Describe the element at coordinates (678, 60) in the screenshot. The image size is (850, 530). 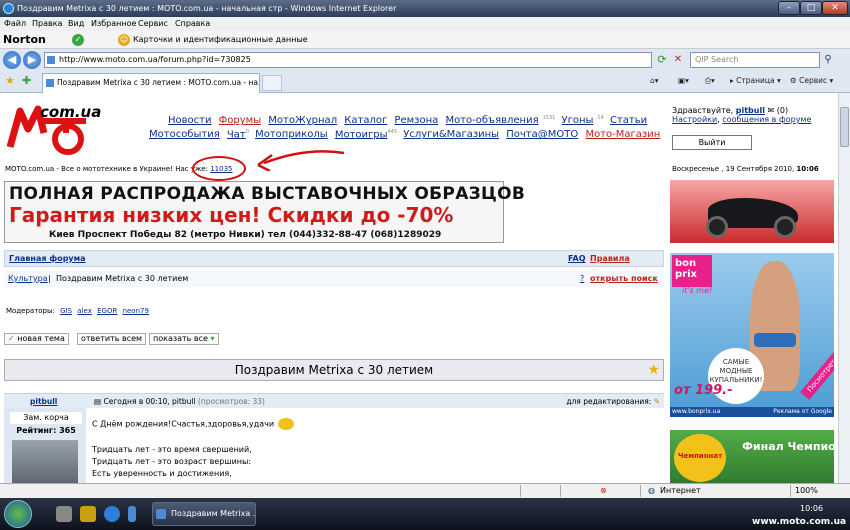
I see `stop-icon: ✕` at that location.